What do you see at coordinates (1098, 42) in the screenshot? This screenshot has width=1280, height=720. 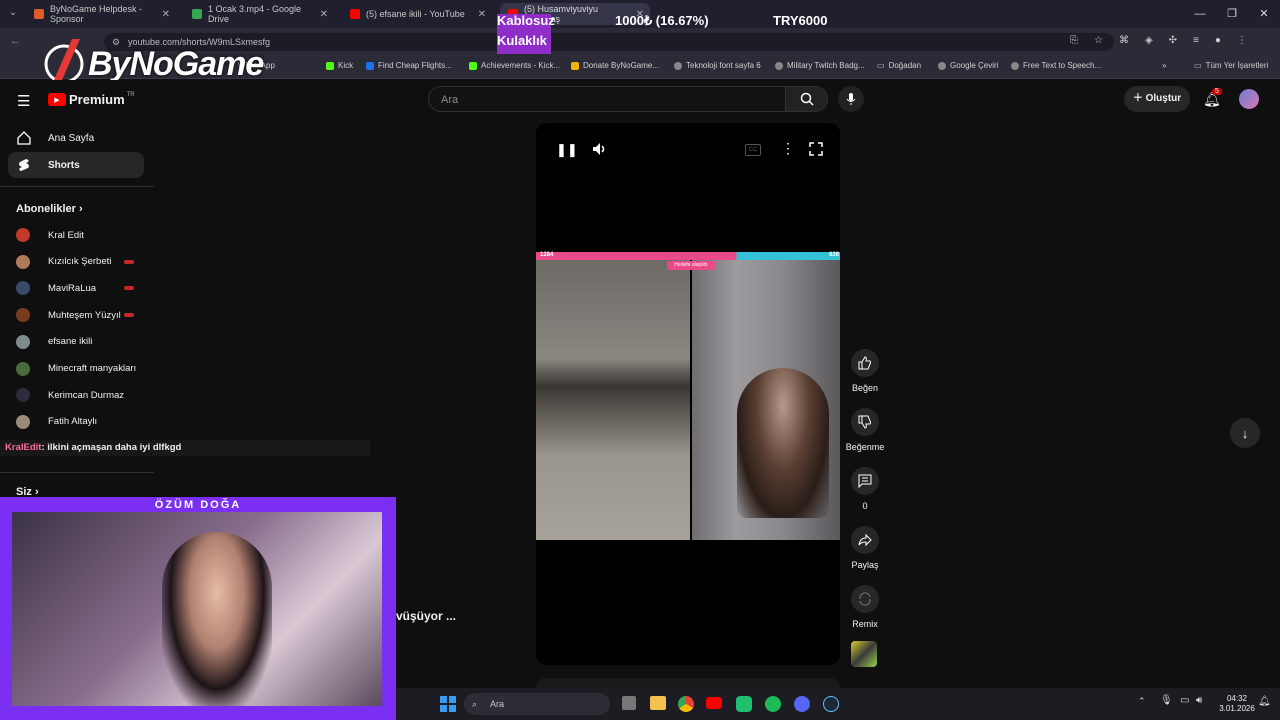 I see `bookmark-star-icon: ☆` at bounding box center [1098, 42].